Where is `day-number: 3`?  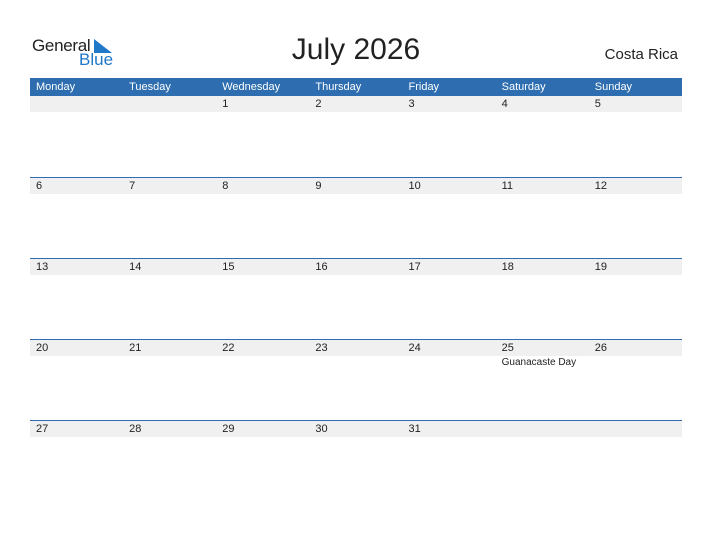
day-number: 3 is located at coordinates (411, 104).